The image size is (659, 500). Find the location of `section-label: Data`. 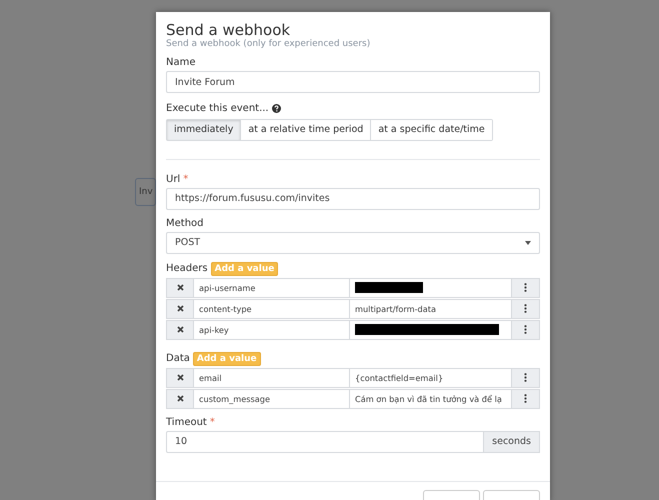

section-label: Data is located at coordinates (178, 358).